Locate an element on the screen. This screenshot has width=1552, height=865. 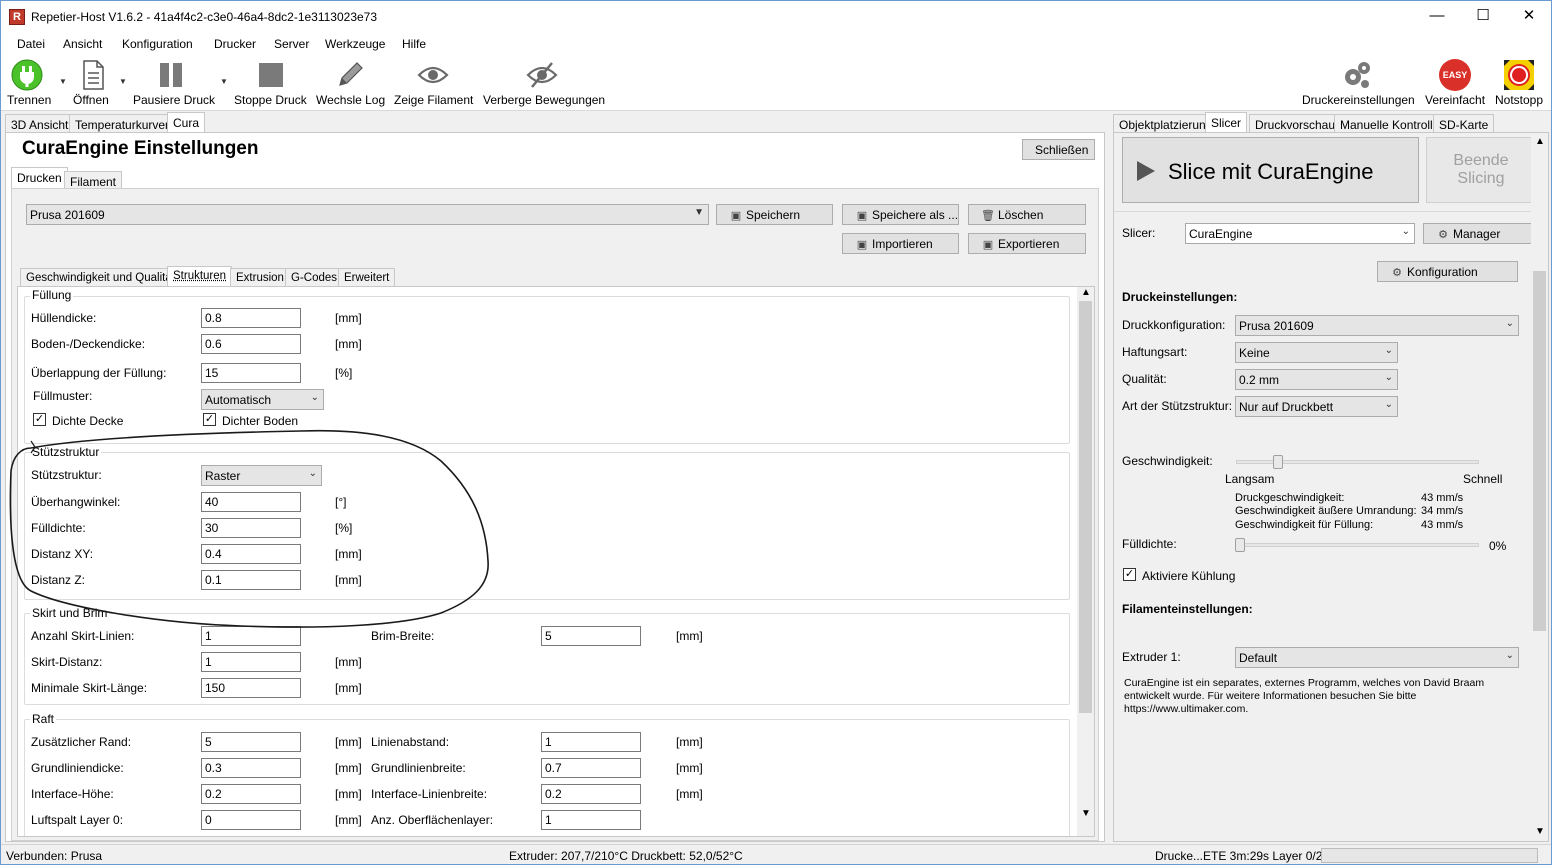
distance-xy-input: 0.4 is located at coordinates (251, 554).